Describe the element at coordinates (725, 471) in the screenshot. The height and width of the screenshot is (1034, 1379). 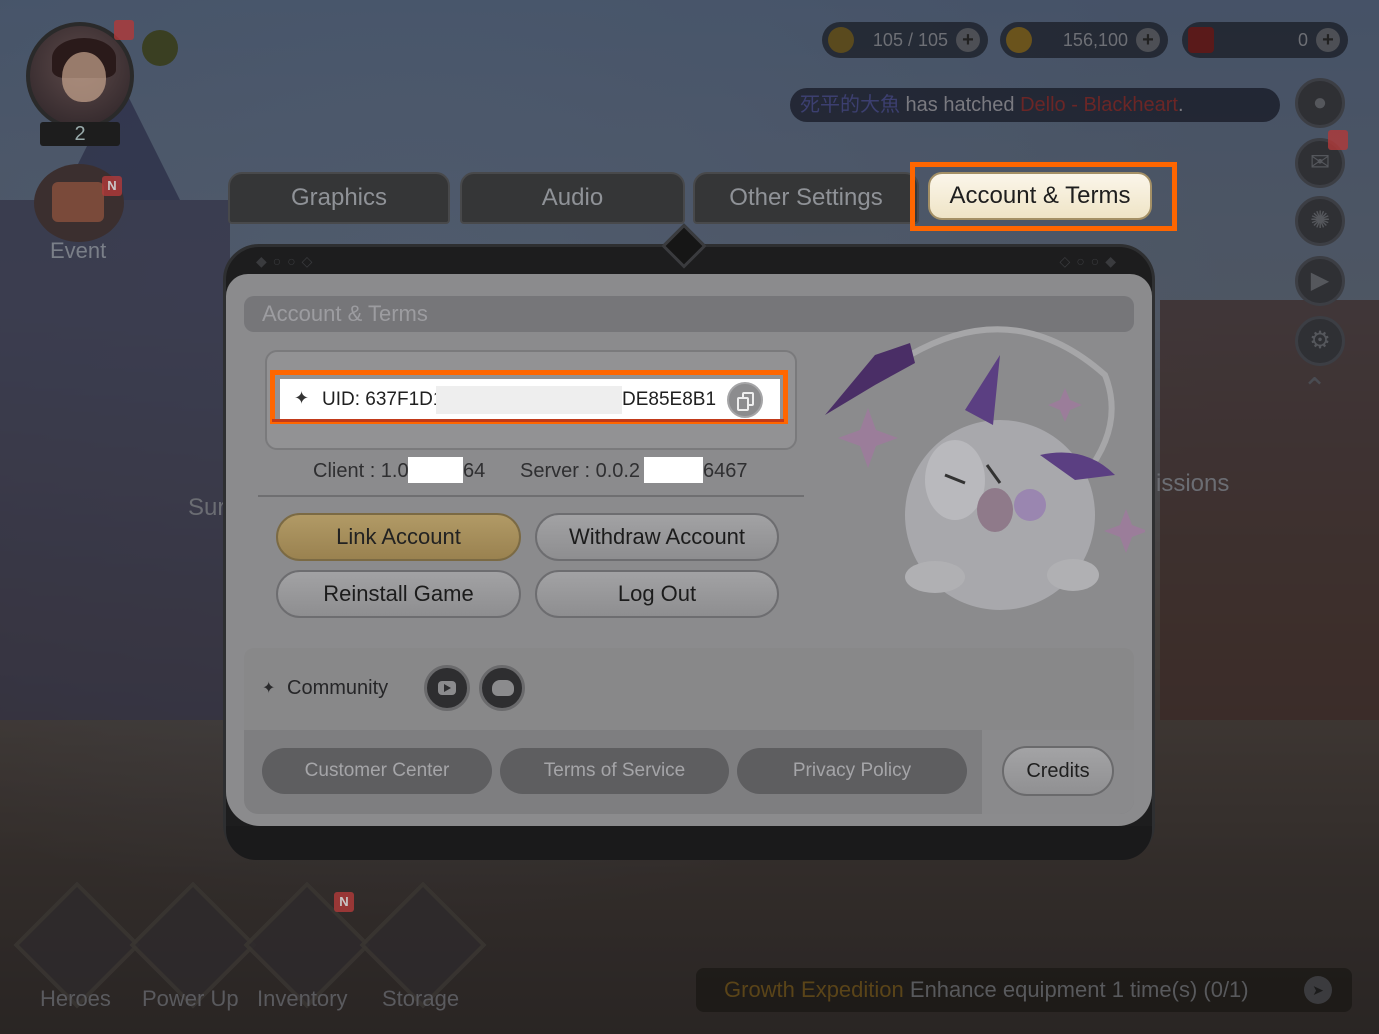
I see `server-version-suffix: 6467` at that location.